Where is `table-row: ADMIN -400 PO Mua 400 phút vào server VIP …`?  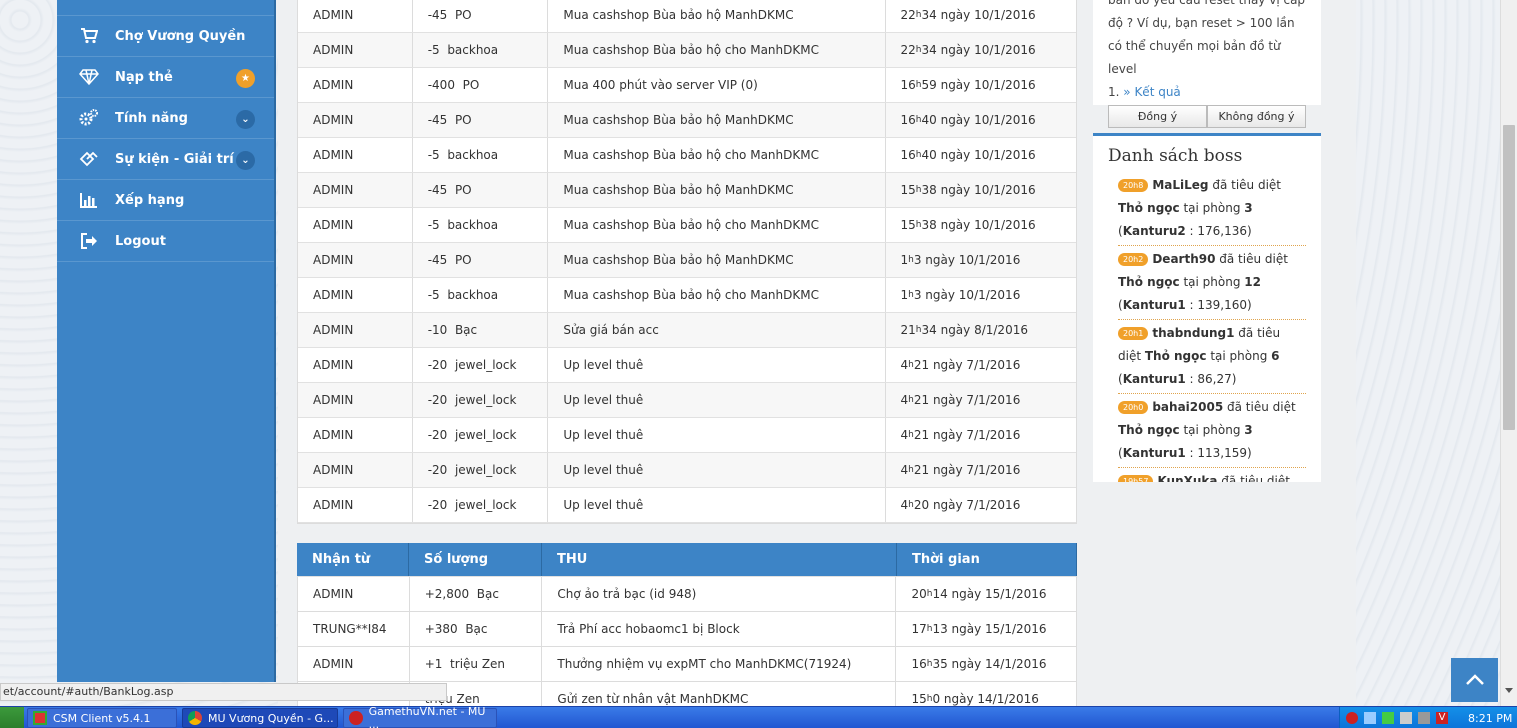
table-row: ADMIN -400 PO Mua 400 phút vào server VIP … is located at coordinates (687, 85).